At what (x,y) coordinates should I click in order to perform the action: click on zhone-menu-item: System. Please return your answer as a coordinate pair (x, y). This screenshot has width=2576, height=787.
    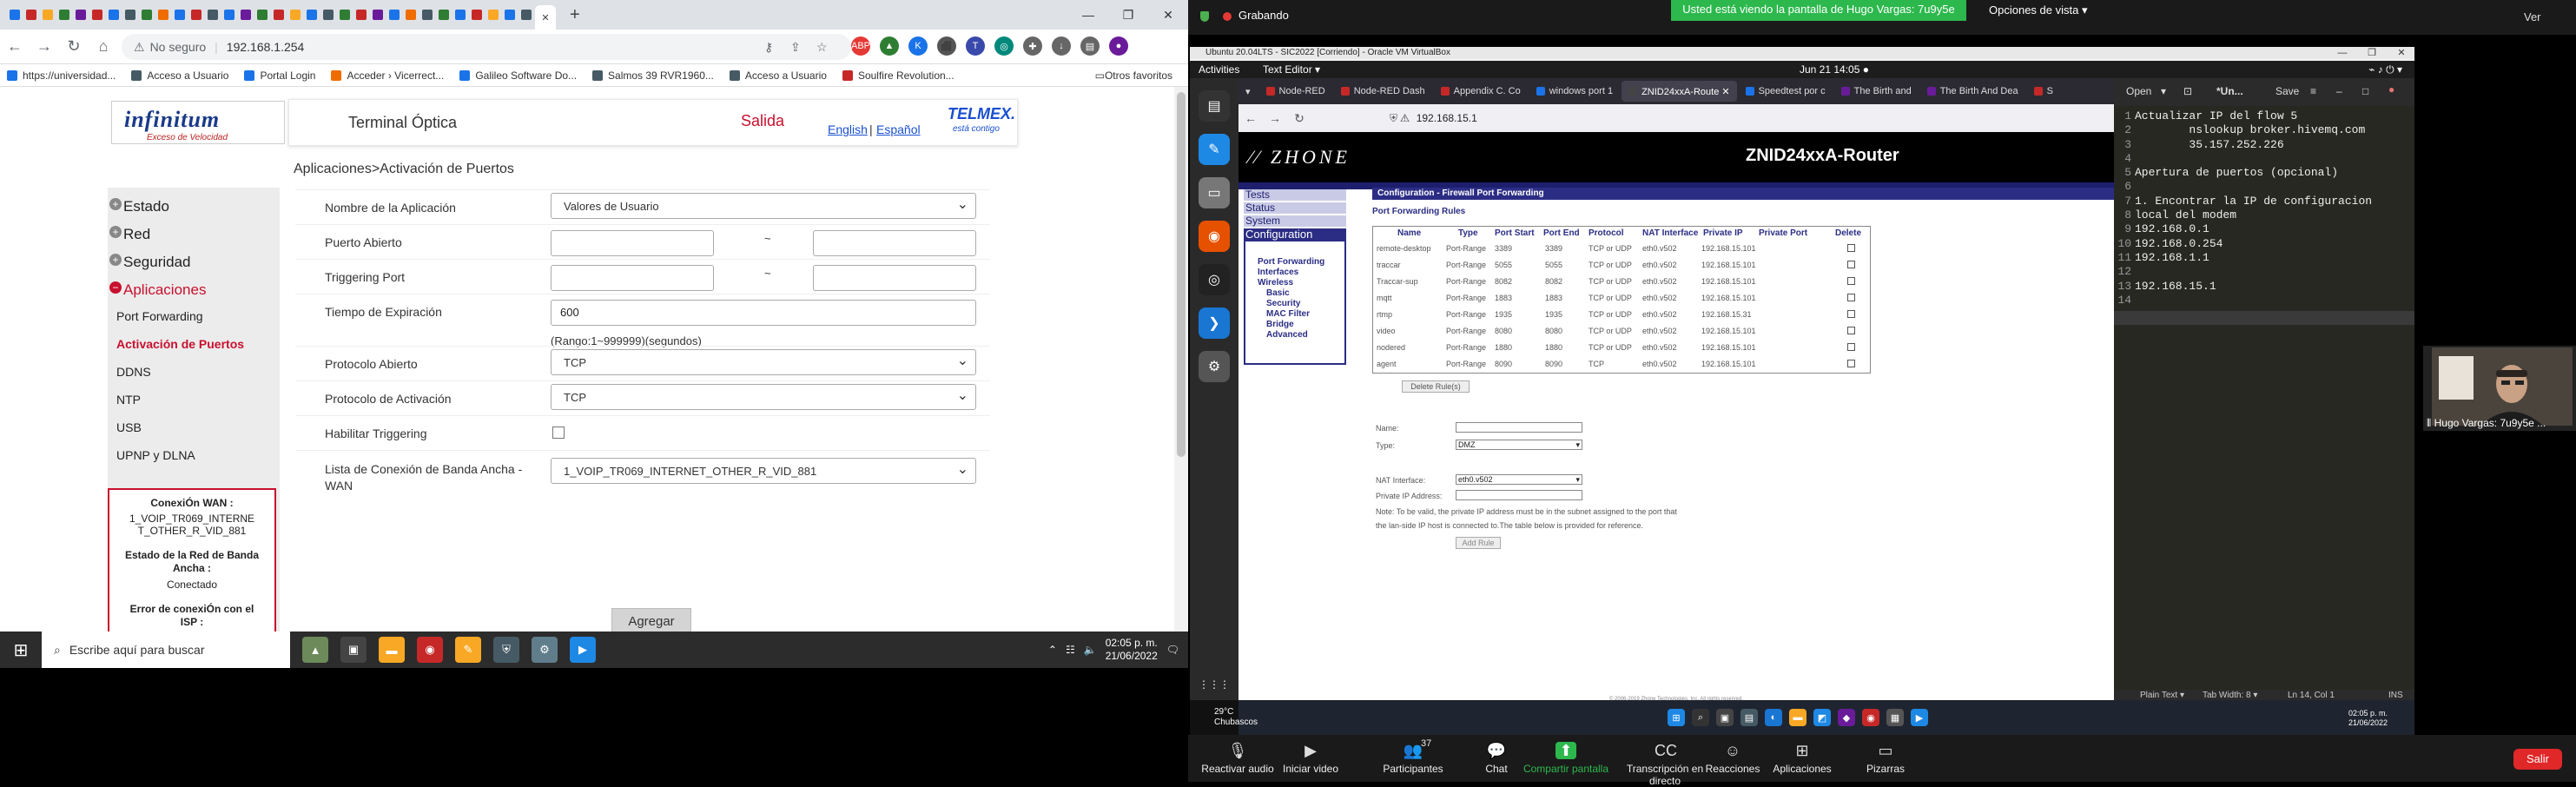
    Looking at the image, I should click on (1295, 221).